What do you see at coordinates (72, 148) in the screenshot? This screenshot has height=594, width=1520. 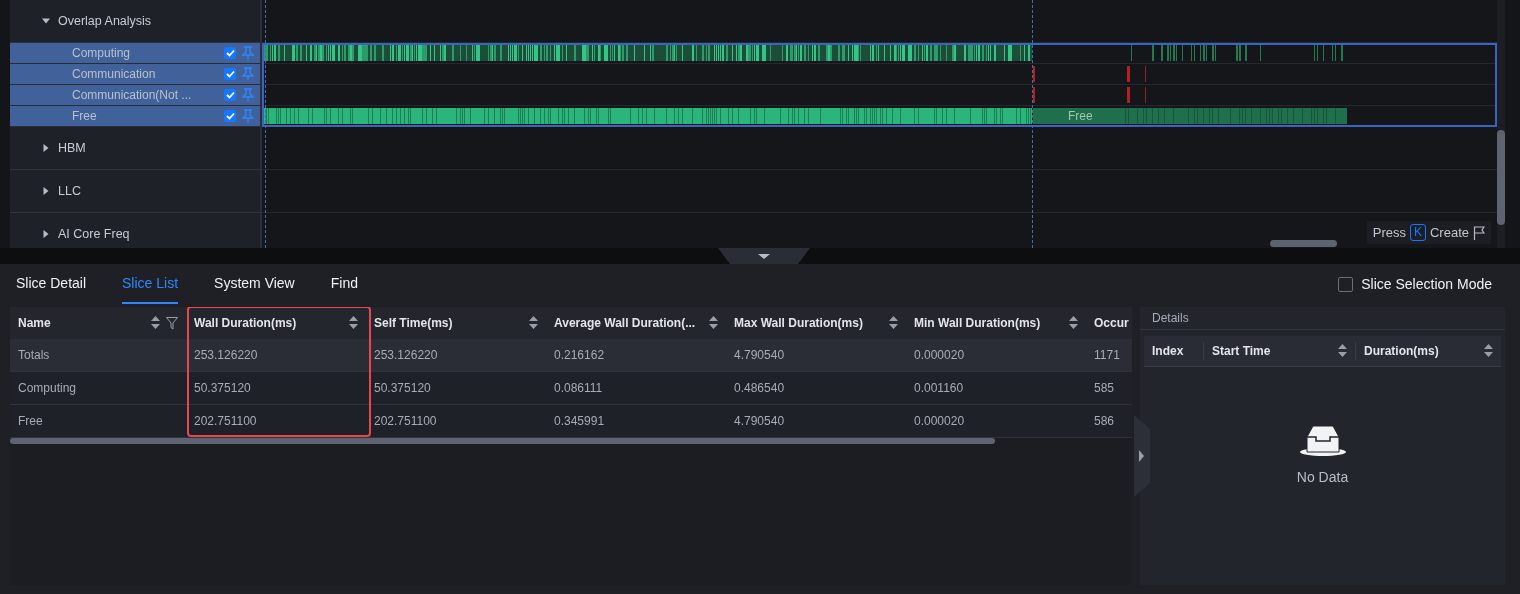 I see `track-label: HBM` at bounding box center [72, 148].